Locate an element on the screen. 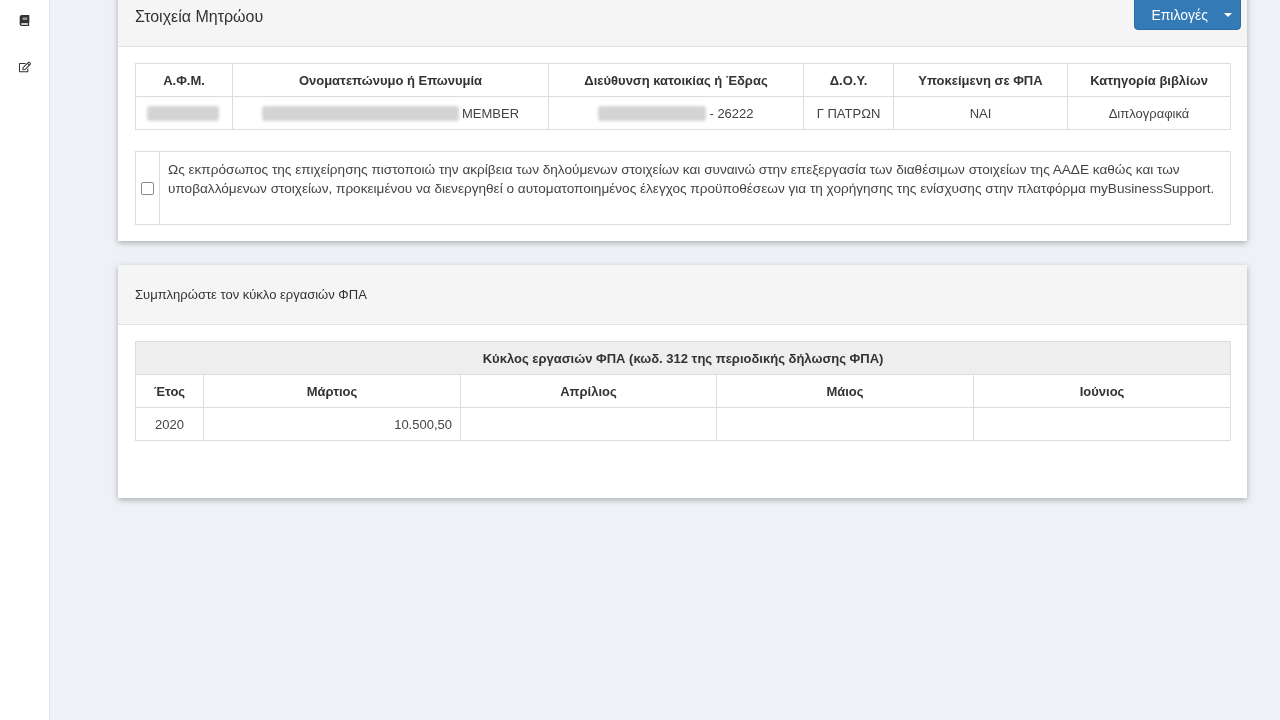 The height and width of the screenshot is (720, 1280). options-button: Επιλογές is located at coordinates (1188, 15).